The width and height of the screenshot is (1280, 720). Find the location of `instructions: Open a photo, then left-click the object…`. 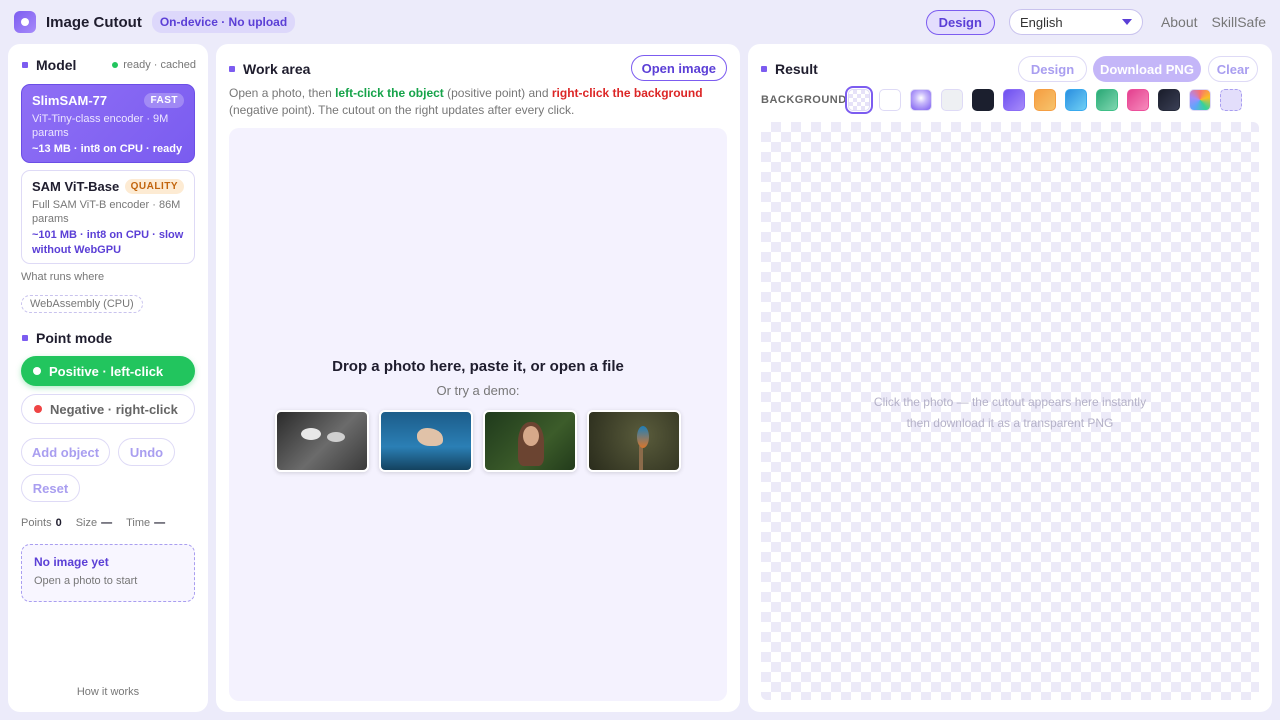

instructions: Open a photo, then left-click the object… is located at coordinates (466, 101).